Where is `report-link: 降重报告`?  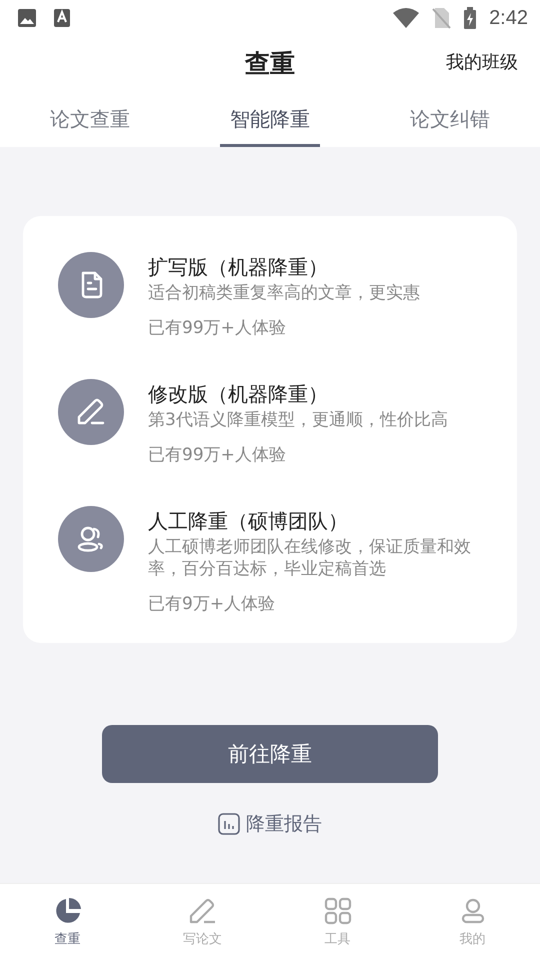 report-link: 降重报告 is located at coordinates (270, 824).